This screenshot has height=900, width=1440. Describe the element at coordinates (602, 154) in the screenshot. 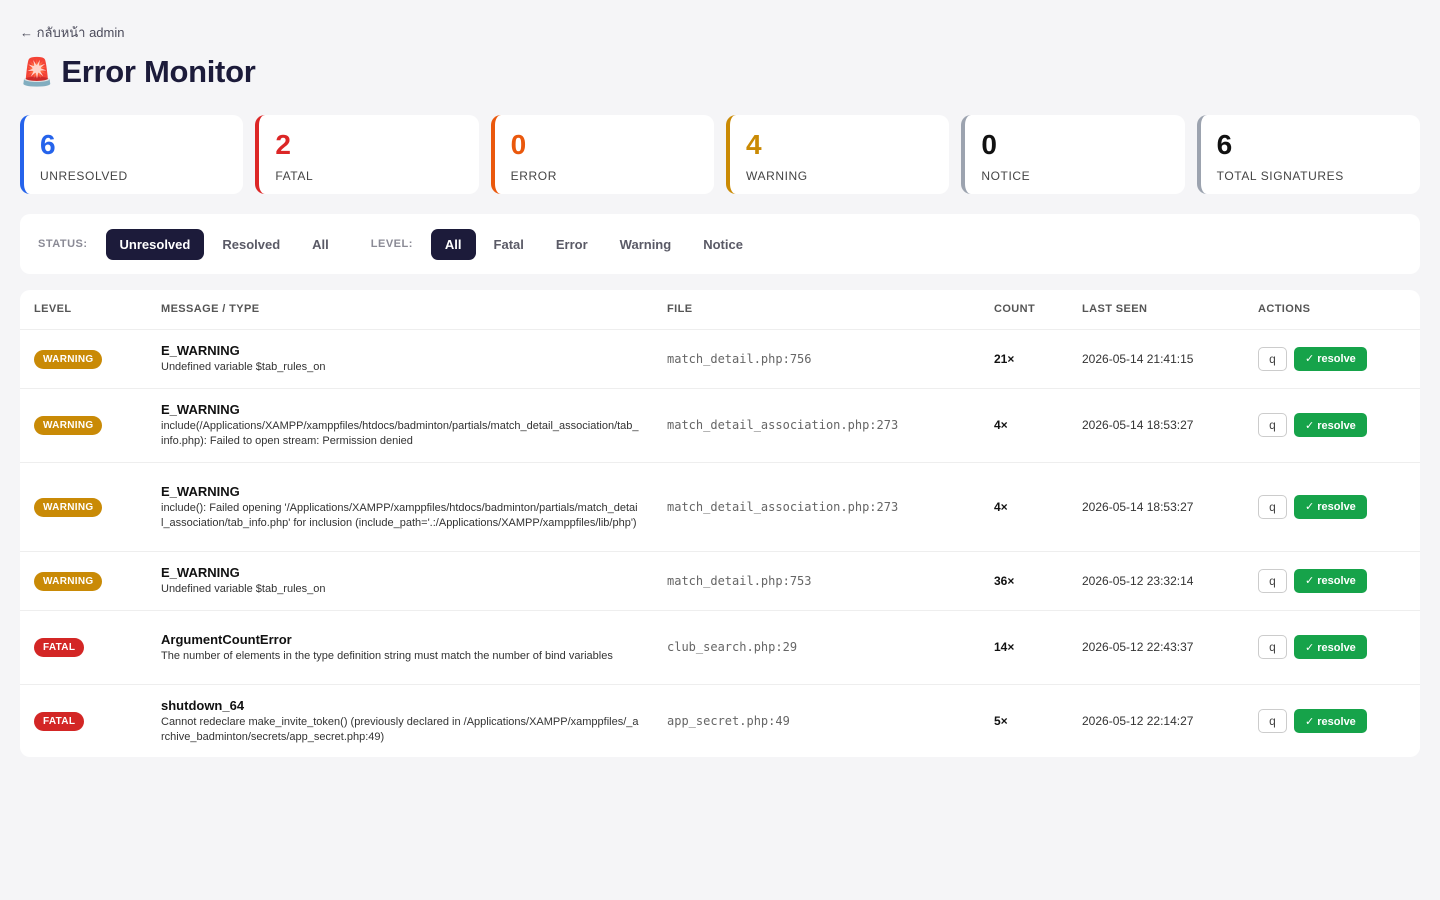

I see `stat-card-error: 0 ERROR` at that location.